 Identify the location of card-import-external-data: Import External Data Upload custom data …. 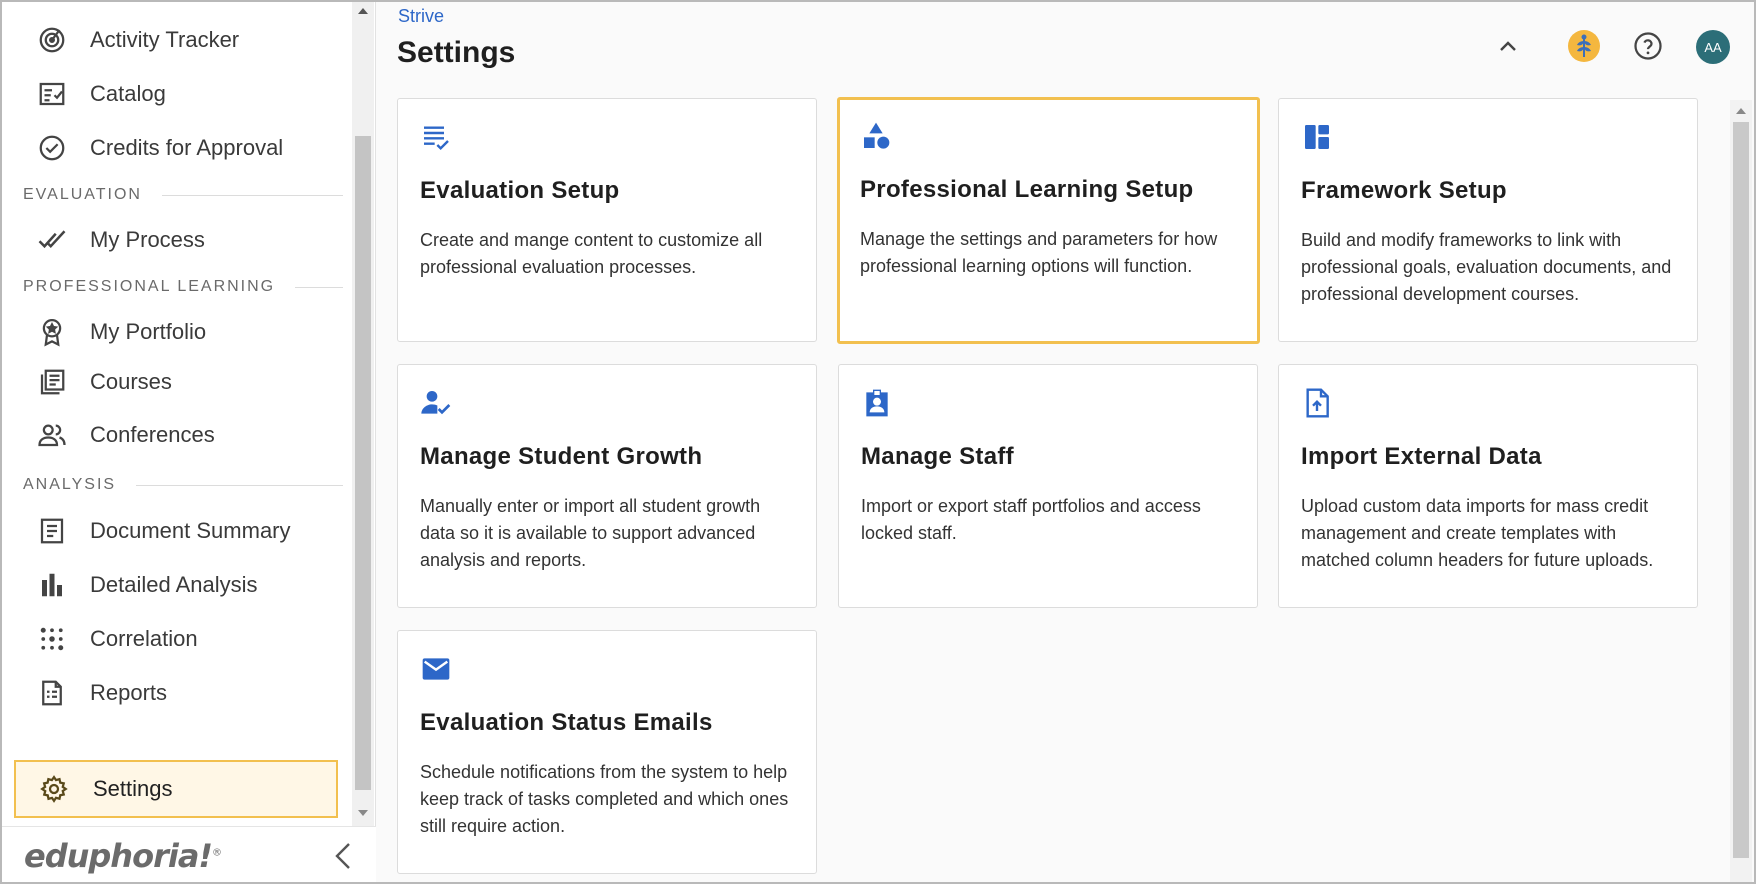
(1488, 486).